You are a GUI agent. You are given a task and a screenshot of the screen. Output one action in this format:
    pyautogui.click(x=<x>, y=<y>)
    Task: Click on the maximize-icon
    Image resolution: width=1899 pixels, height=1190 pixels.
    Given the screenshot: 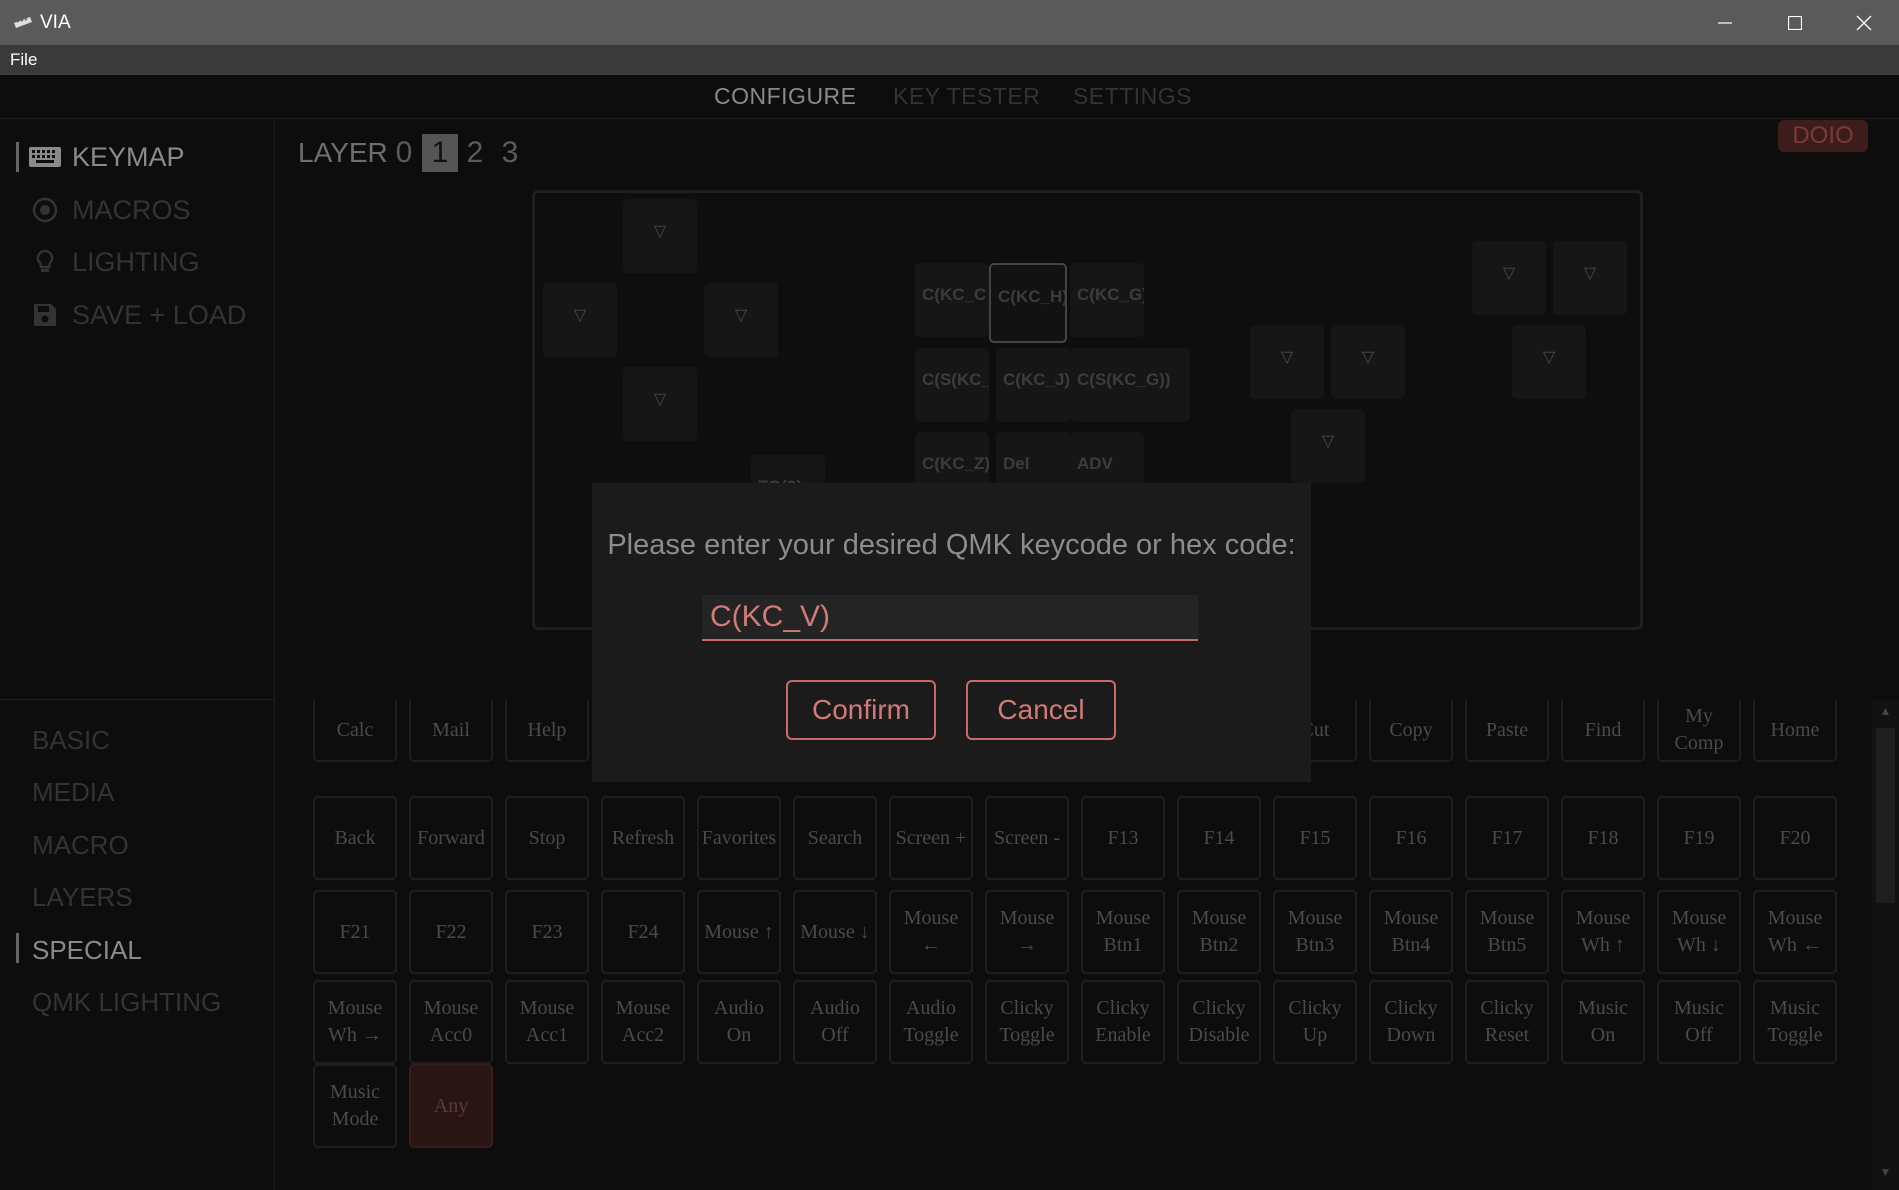 What is the action you would take?
    pyautogui.click(x=1795, y=22)
    